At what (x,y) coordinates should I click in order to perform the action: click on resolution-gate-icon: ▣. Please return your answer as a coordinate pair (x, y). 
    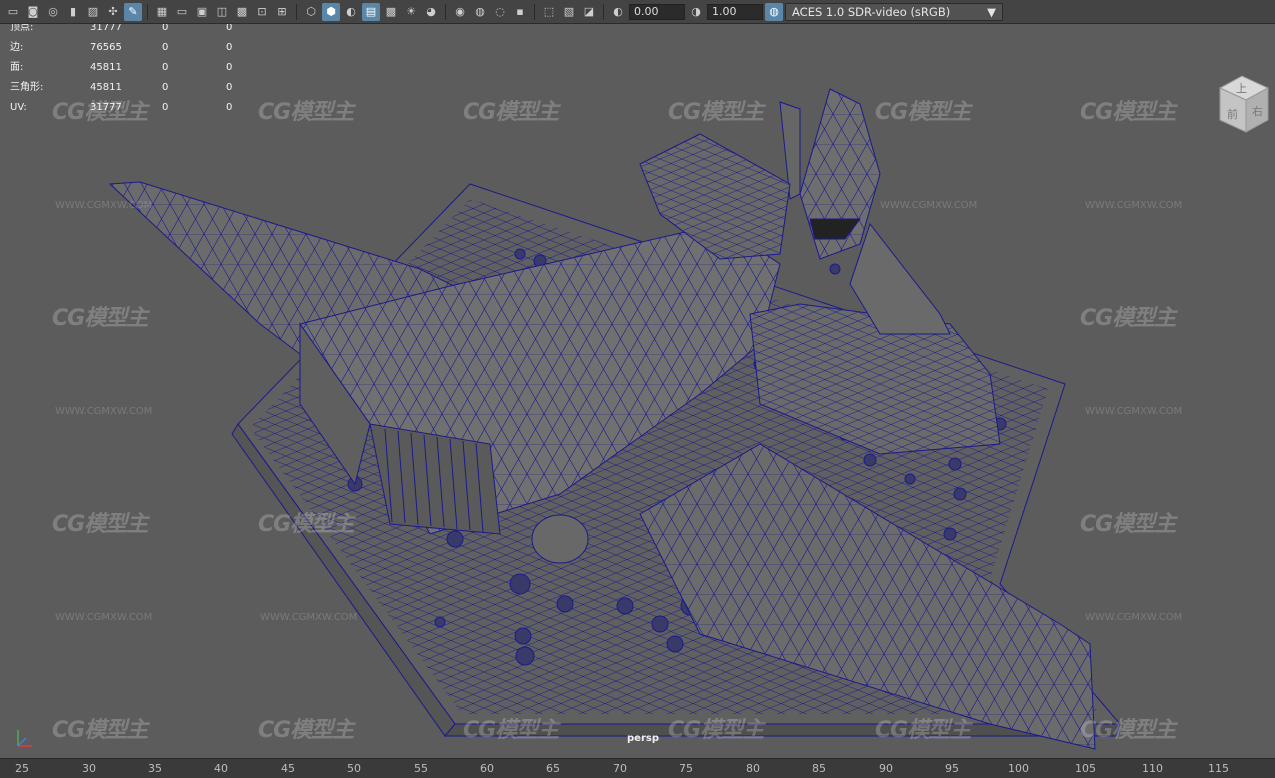
    Looking at the image, I should click on (202, 12).